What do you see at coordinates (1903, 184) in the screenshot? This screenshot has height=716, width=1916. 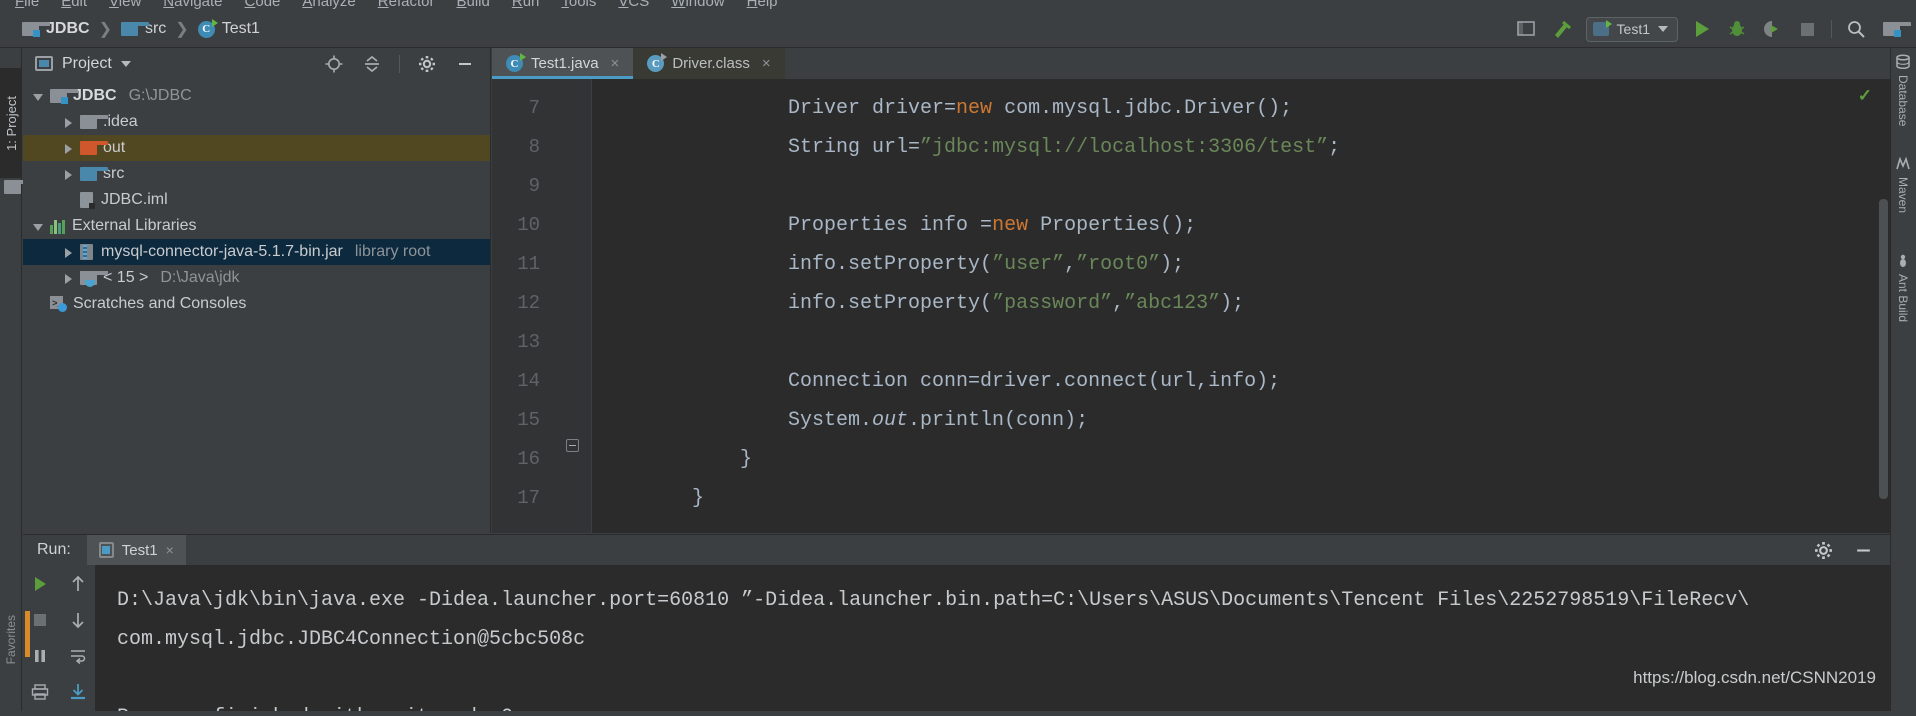 I see `sidebar-item-maven: Maven` at bounding box center [1903, 184].